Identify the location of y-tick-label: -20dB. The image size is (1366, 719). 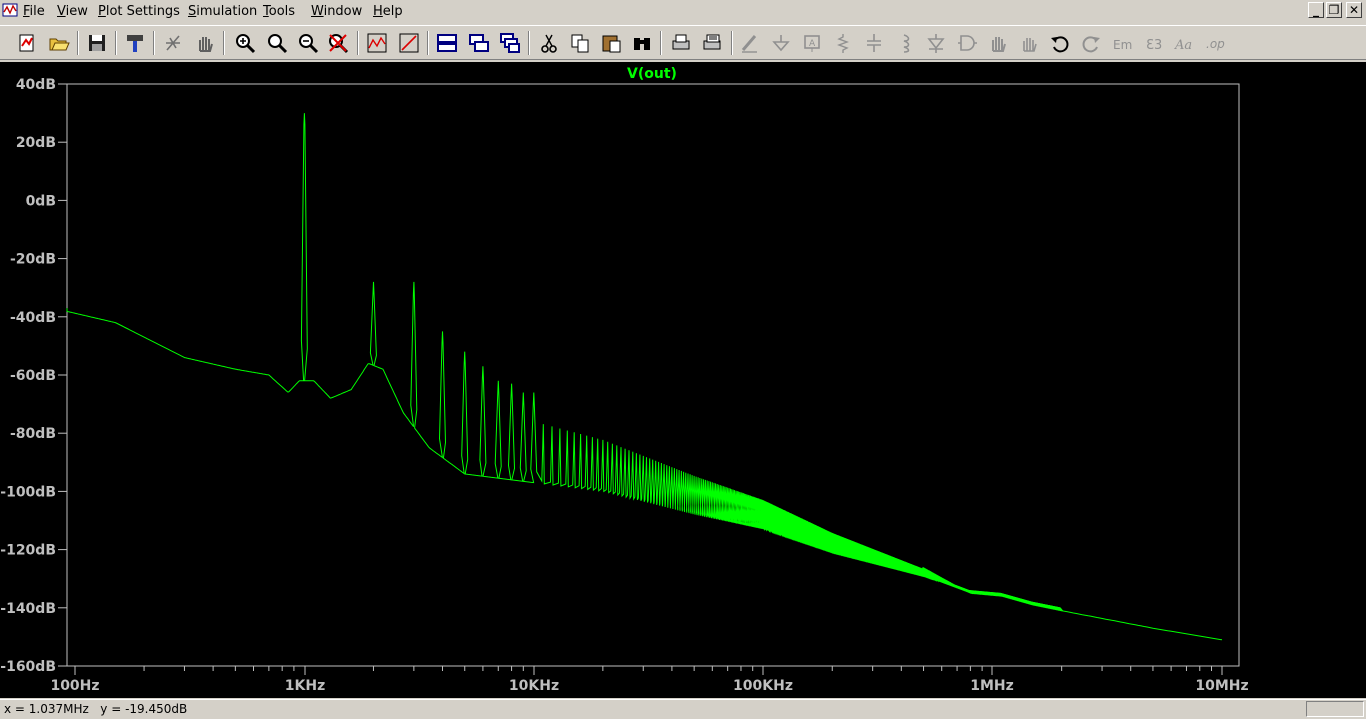
(33, 260).